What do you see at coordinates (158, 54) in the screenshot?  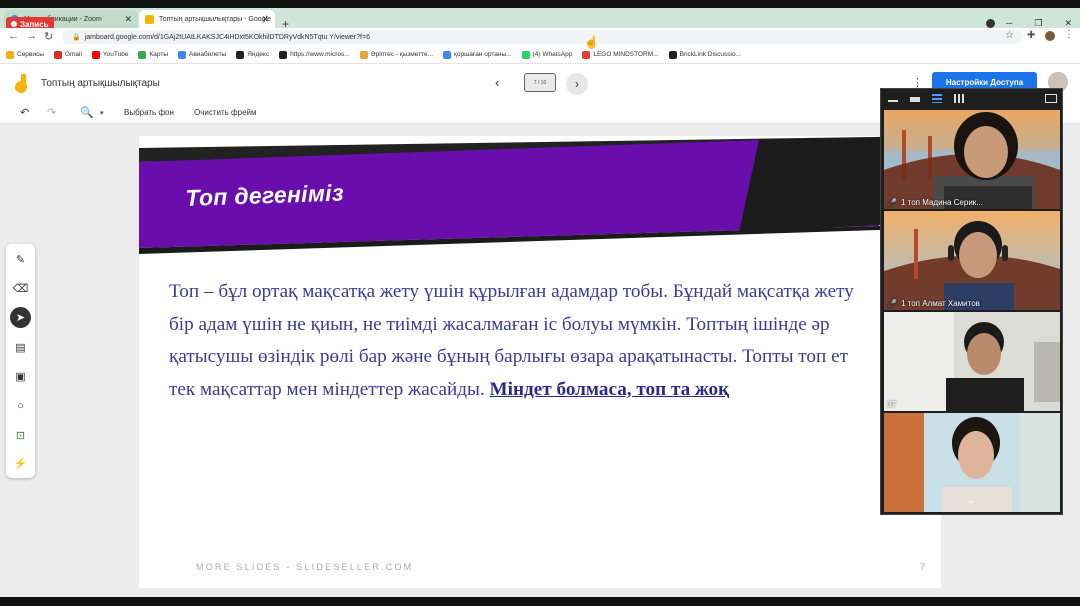 I see `bookmark-label: Карты` at bounding box center [158, 54].